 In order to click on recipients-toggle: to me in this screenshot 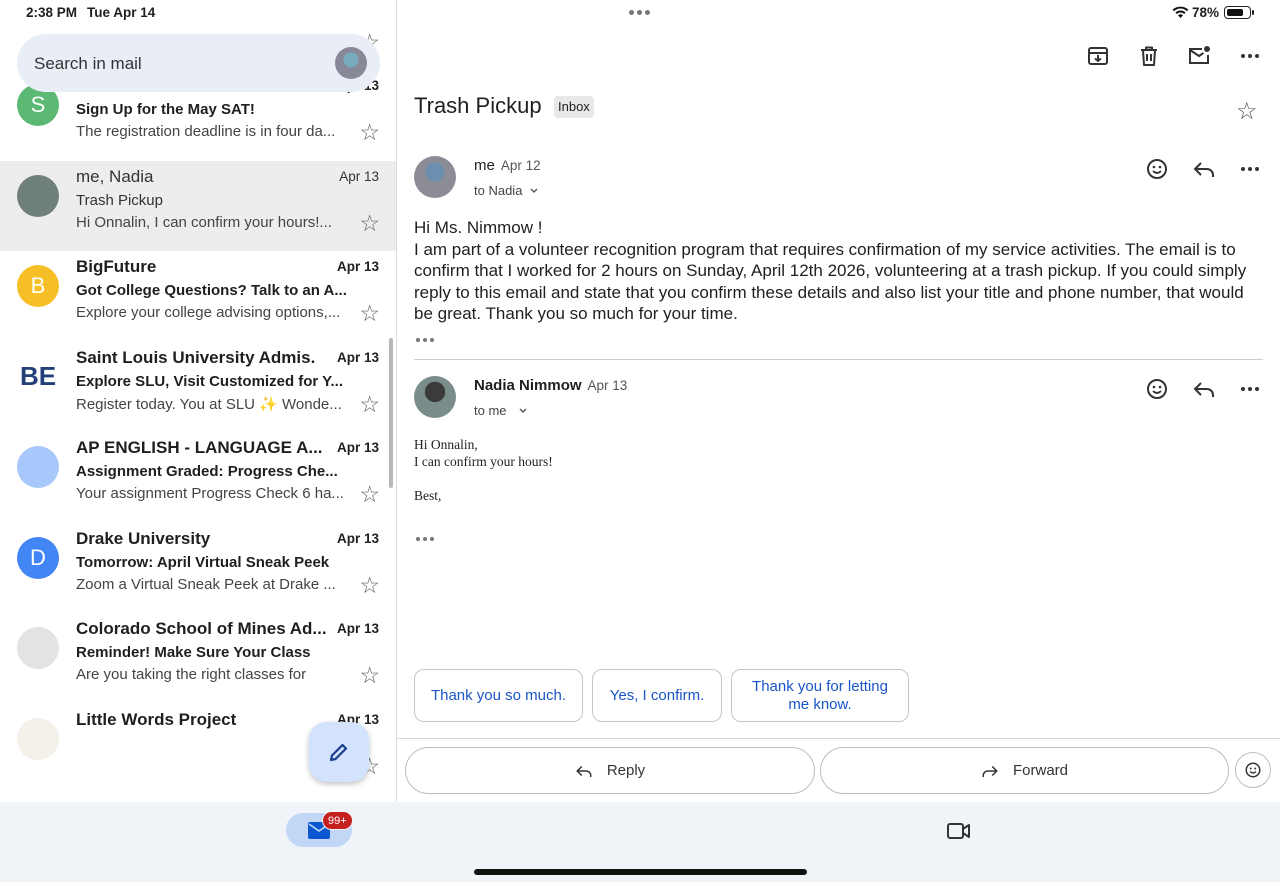, I will do `click(501, 410)`.